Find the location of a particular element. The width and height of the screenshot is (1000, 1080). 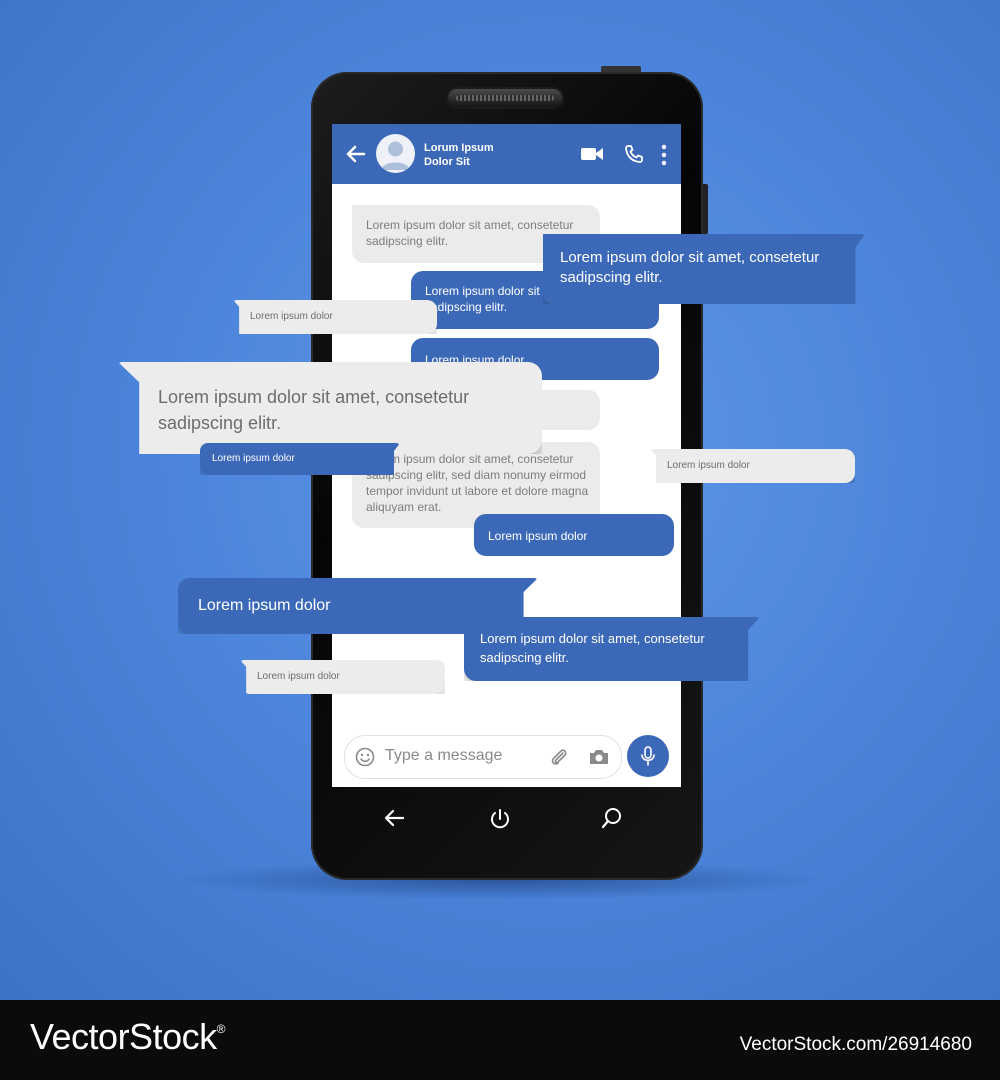

back-arrow-icon is located at coordinates (355, 154).